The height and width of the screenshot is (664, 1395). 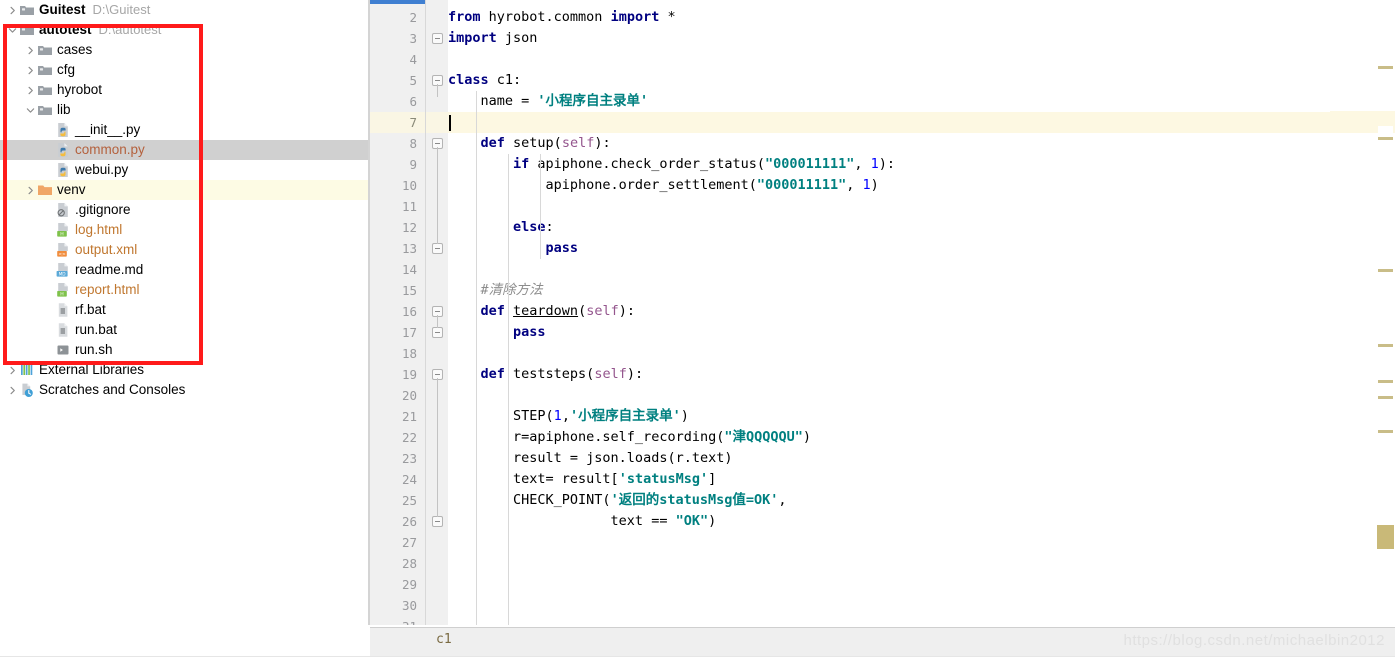 What do you see at coordinates (590, 458) in the screenshot?
I see `code-line: result = json.loads(r.text)` at bounding box center [590, 458].